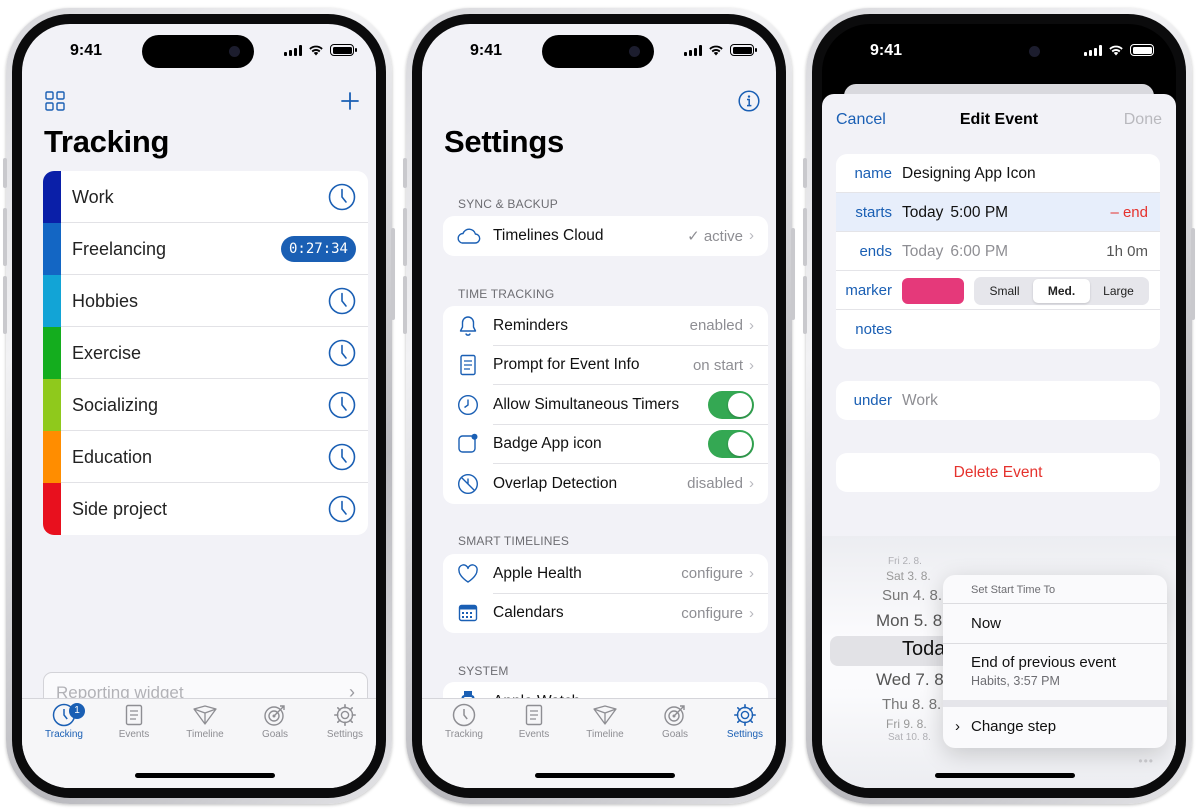 The width and height of the screenshot is (1200, 811). What do you see at coordinates (537, 573) in the screenshot?
I see `row-label: Apple Health` at bounding box center [537, 573].